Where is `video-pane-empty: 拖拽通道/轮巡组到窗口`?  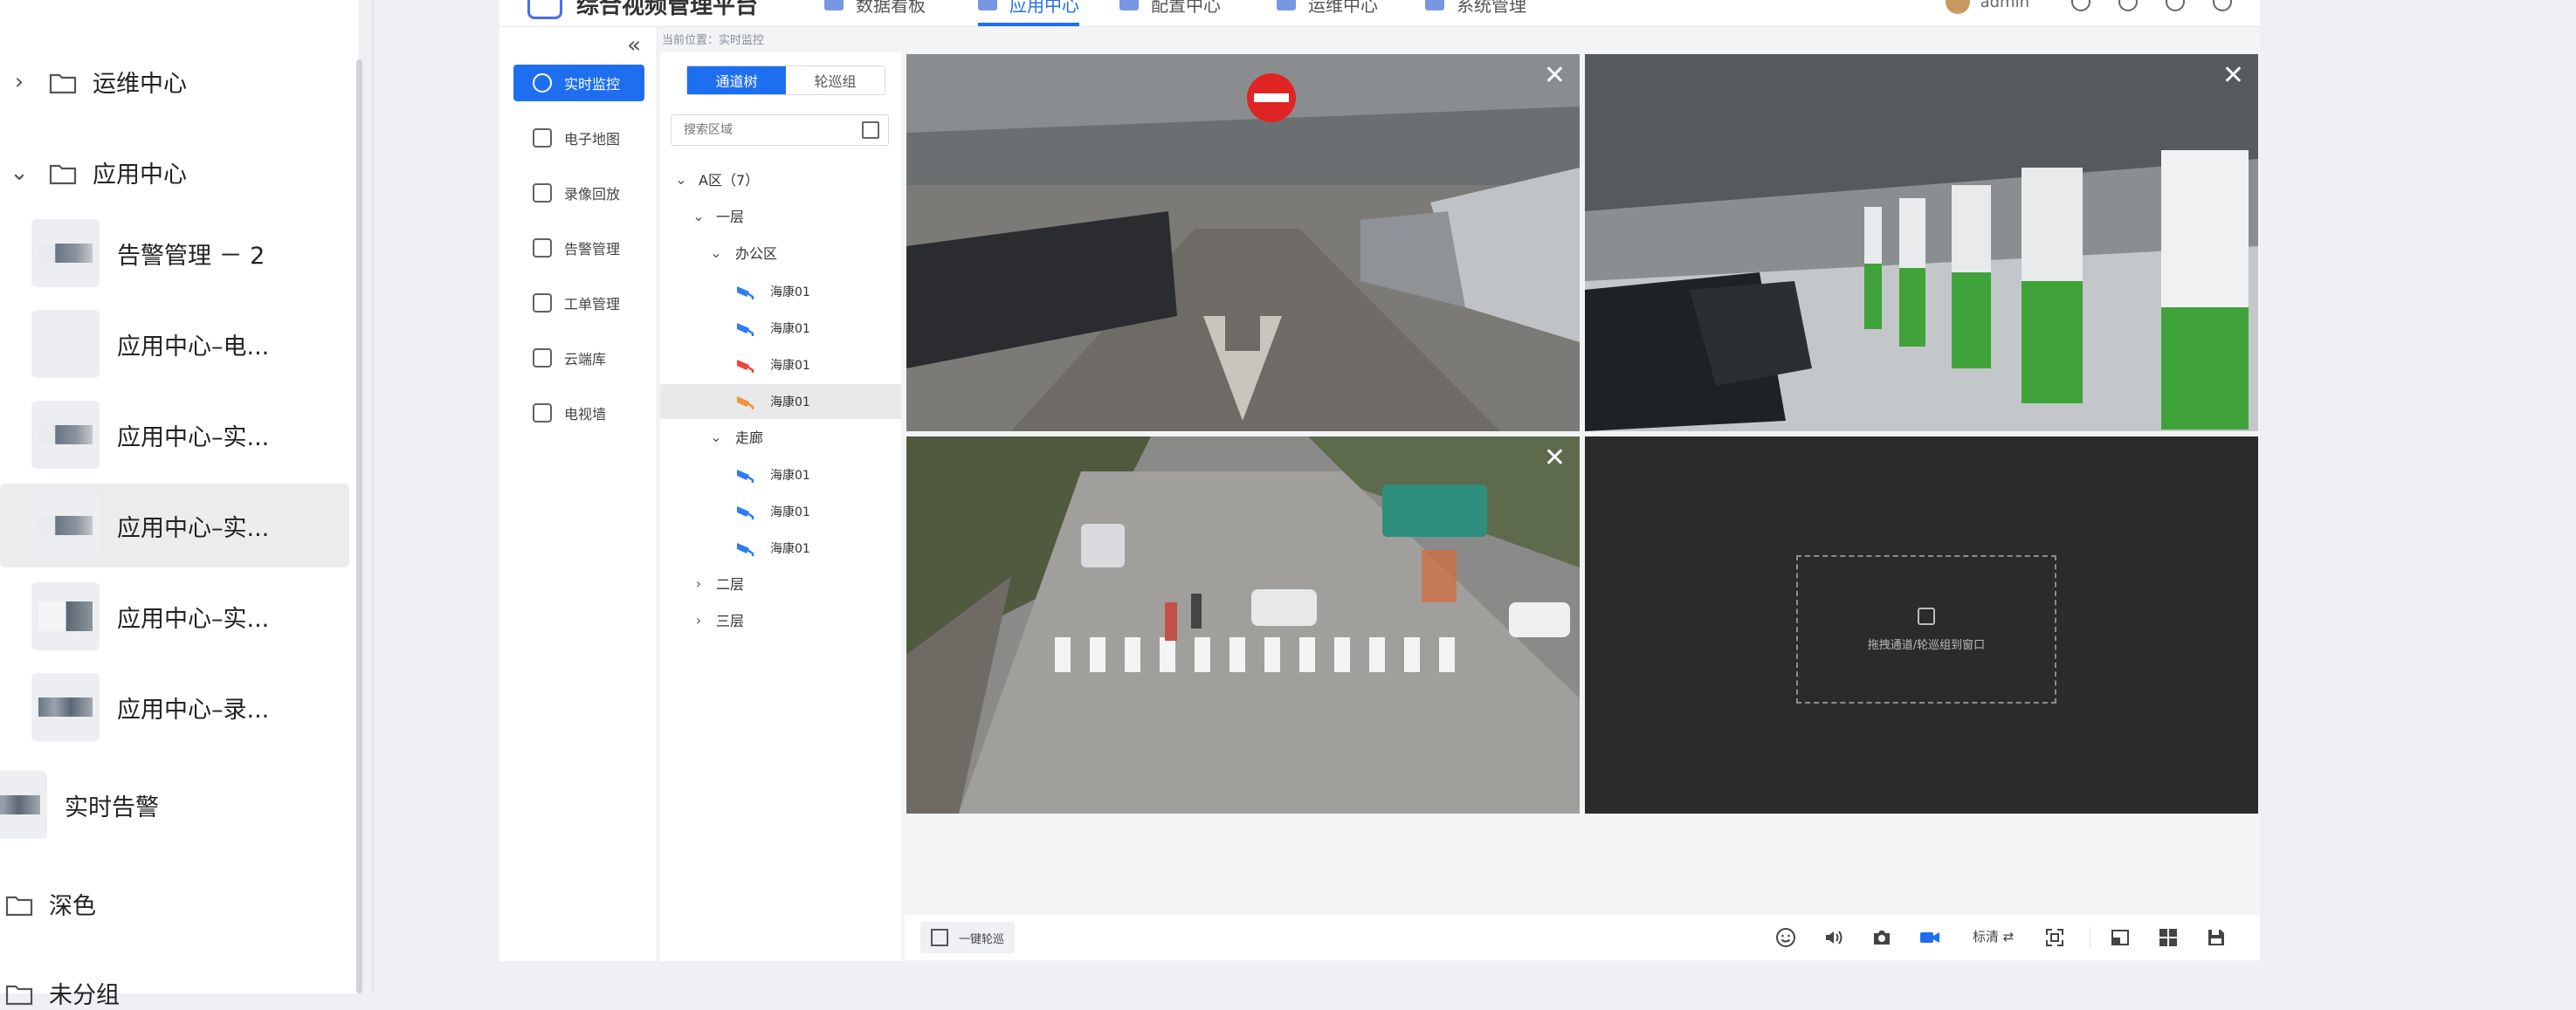
video-pane-empty: 拖拽通道/轮巡组到窗口 is located at coordinates (1921, 625).